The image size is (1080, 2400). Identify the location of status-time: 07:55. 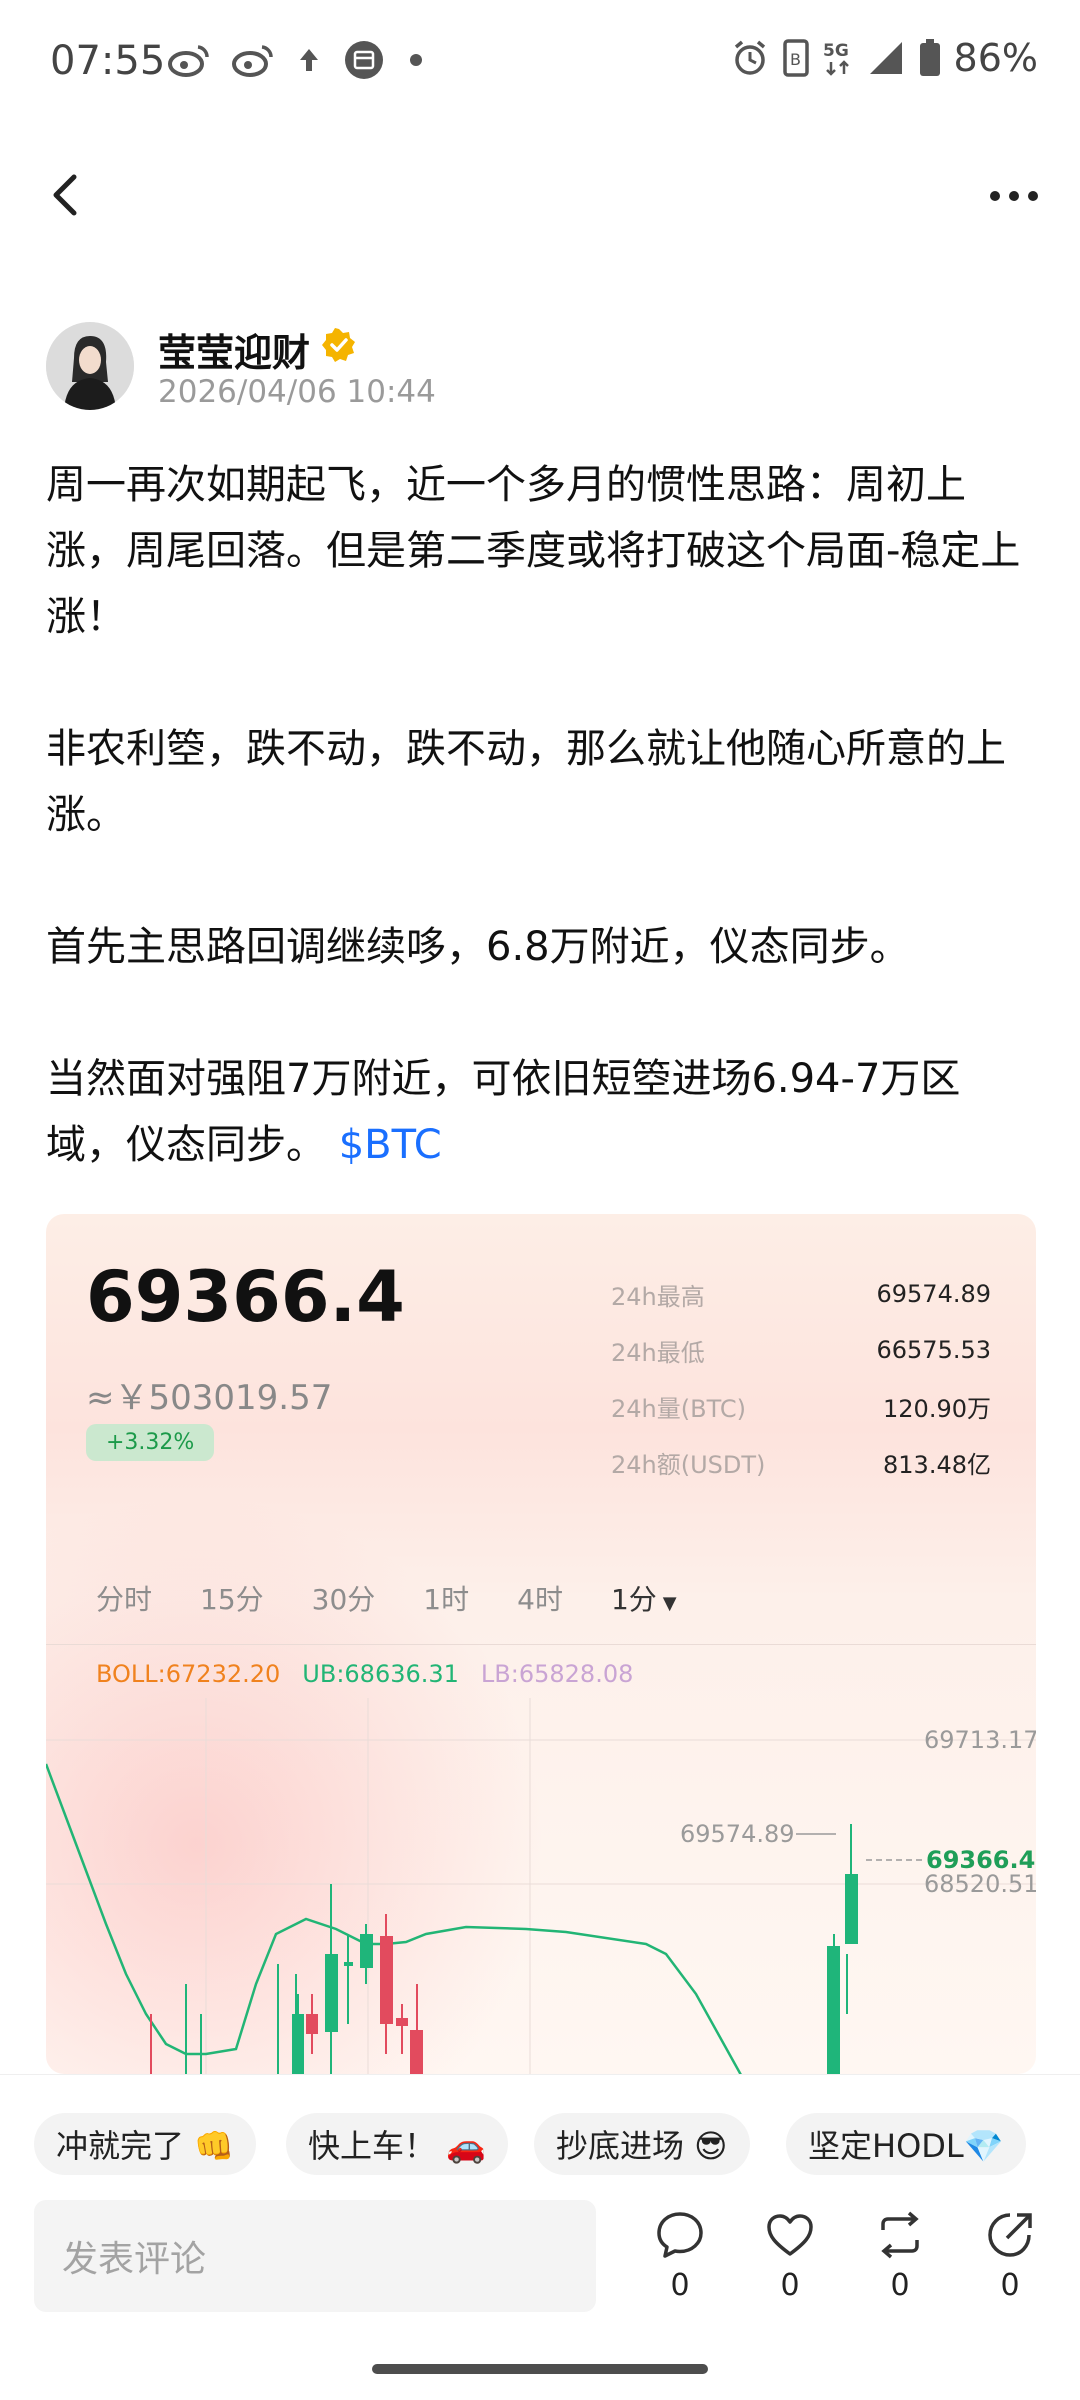
(108, 61).